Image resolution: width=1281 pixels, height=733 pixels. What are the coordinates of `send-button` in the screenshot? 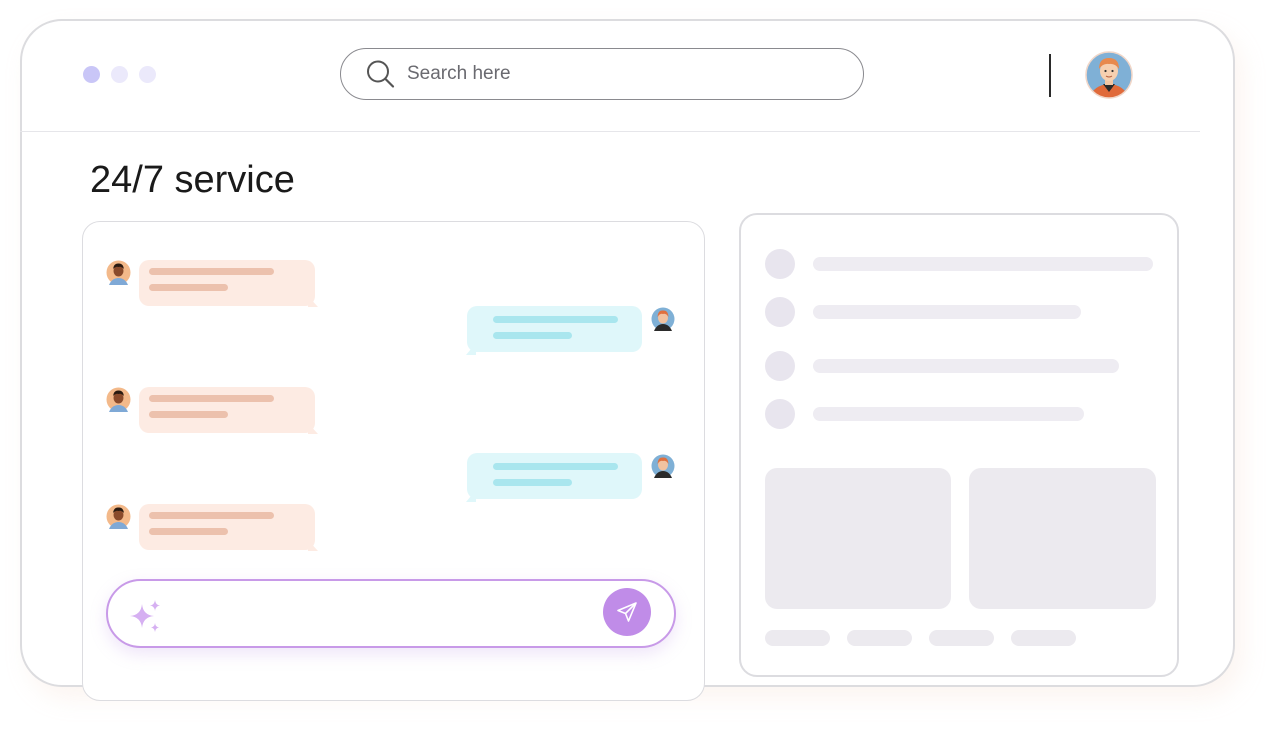 It's located at (627, 612).